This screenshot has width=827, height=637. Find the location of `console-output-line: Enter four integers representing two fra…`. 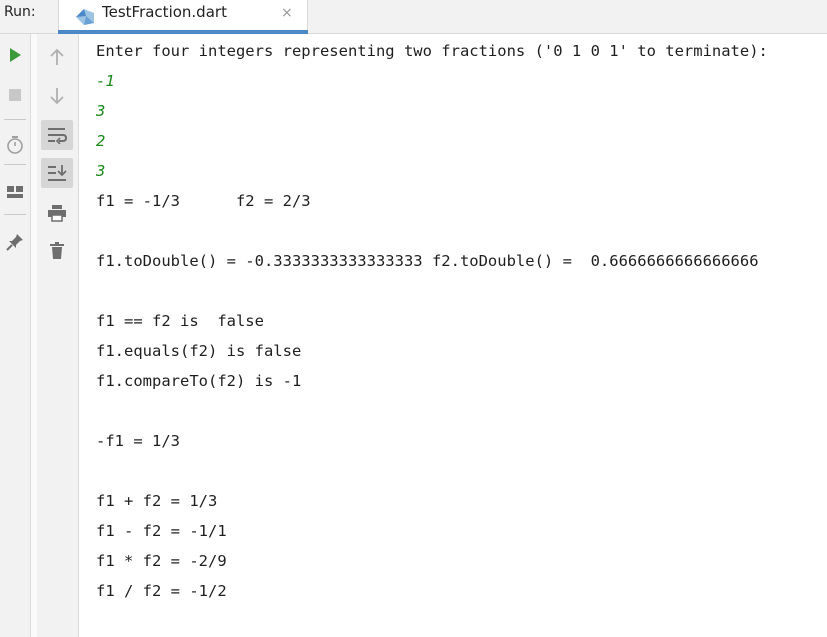

console-output-line: Enter four integers representing two fra… is located at coordinates (432, 51).